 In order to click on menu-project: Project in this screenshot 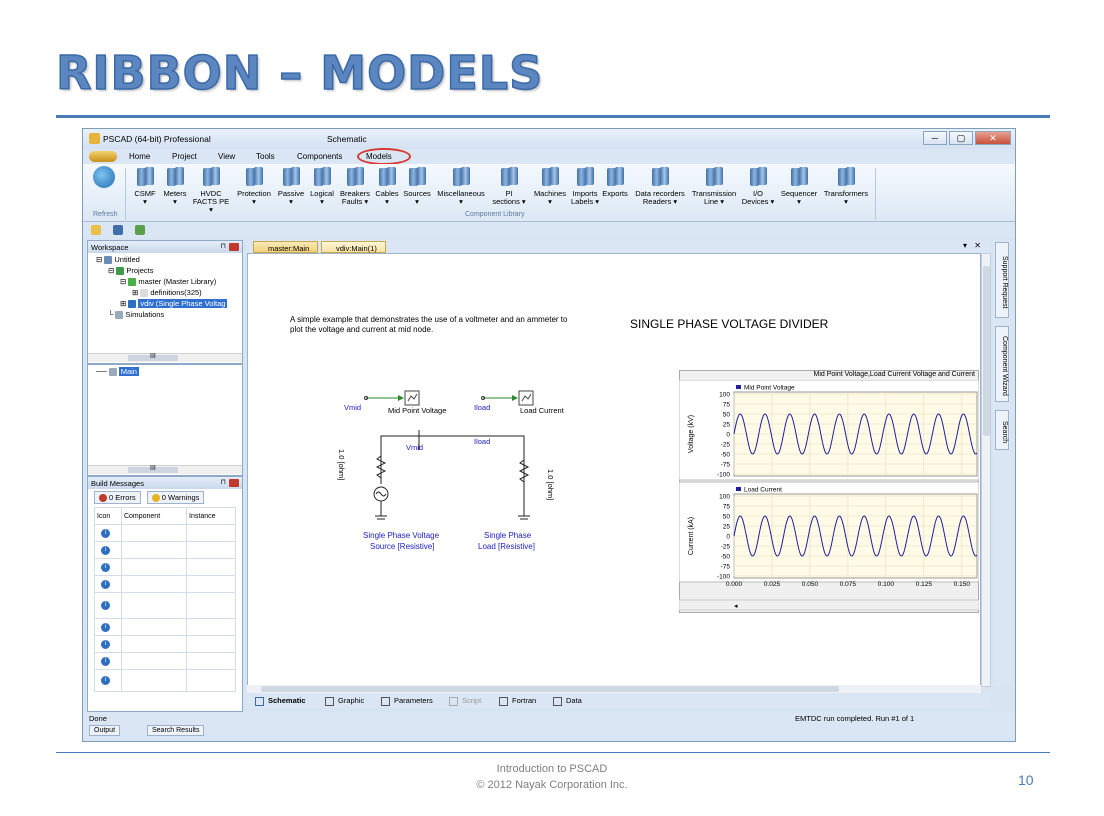, I will do `click(184, 156)`.